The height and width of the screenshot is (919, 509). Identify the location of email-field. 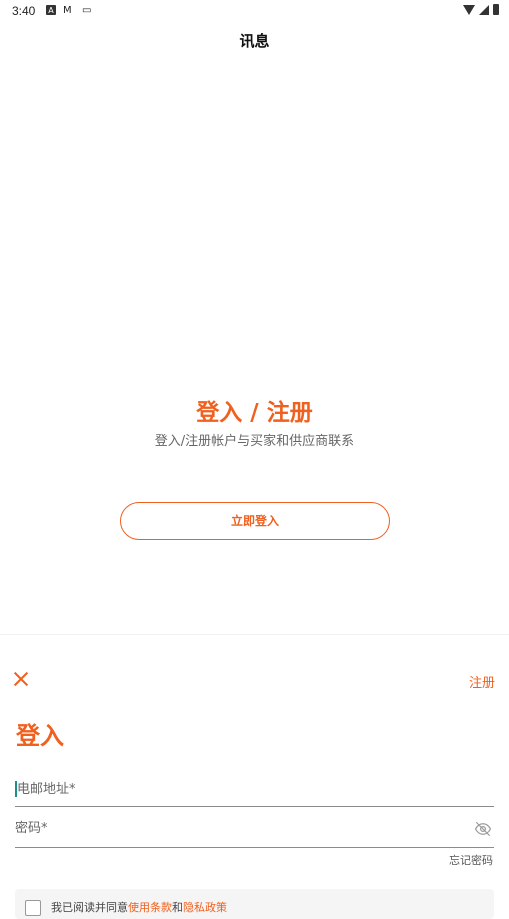
(254, 788).